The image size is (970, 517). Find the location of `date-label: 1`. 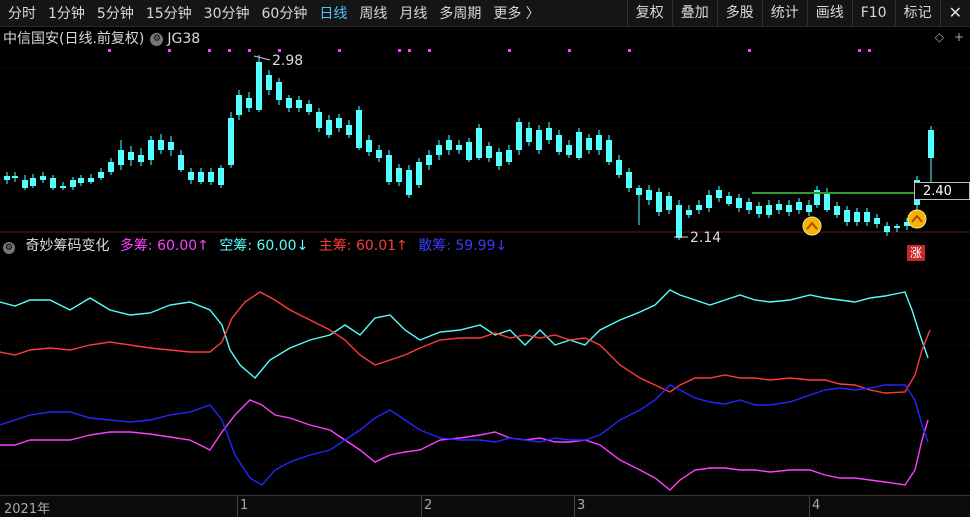

date-label: 1 is located at coordinates (244, 505).